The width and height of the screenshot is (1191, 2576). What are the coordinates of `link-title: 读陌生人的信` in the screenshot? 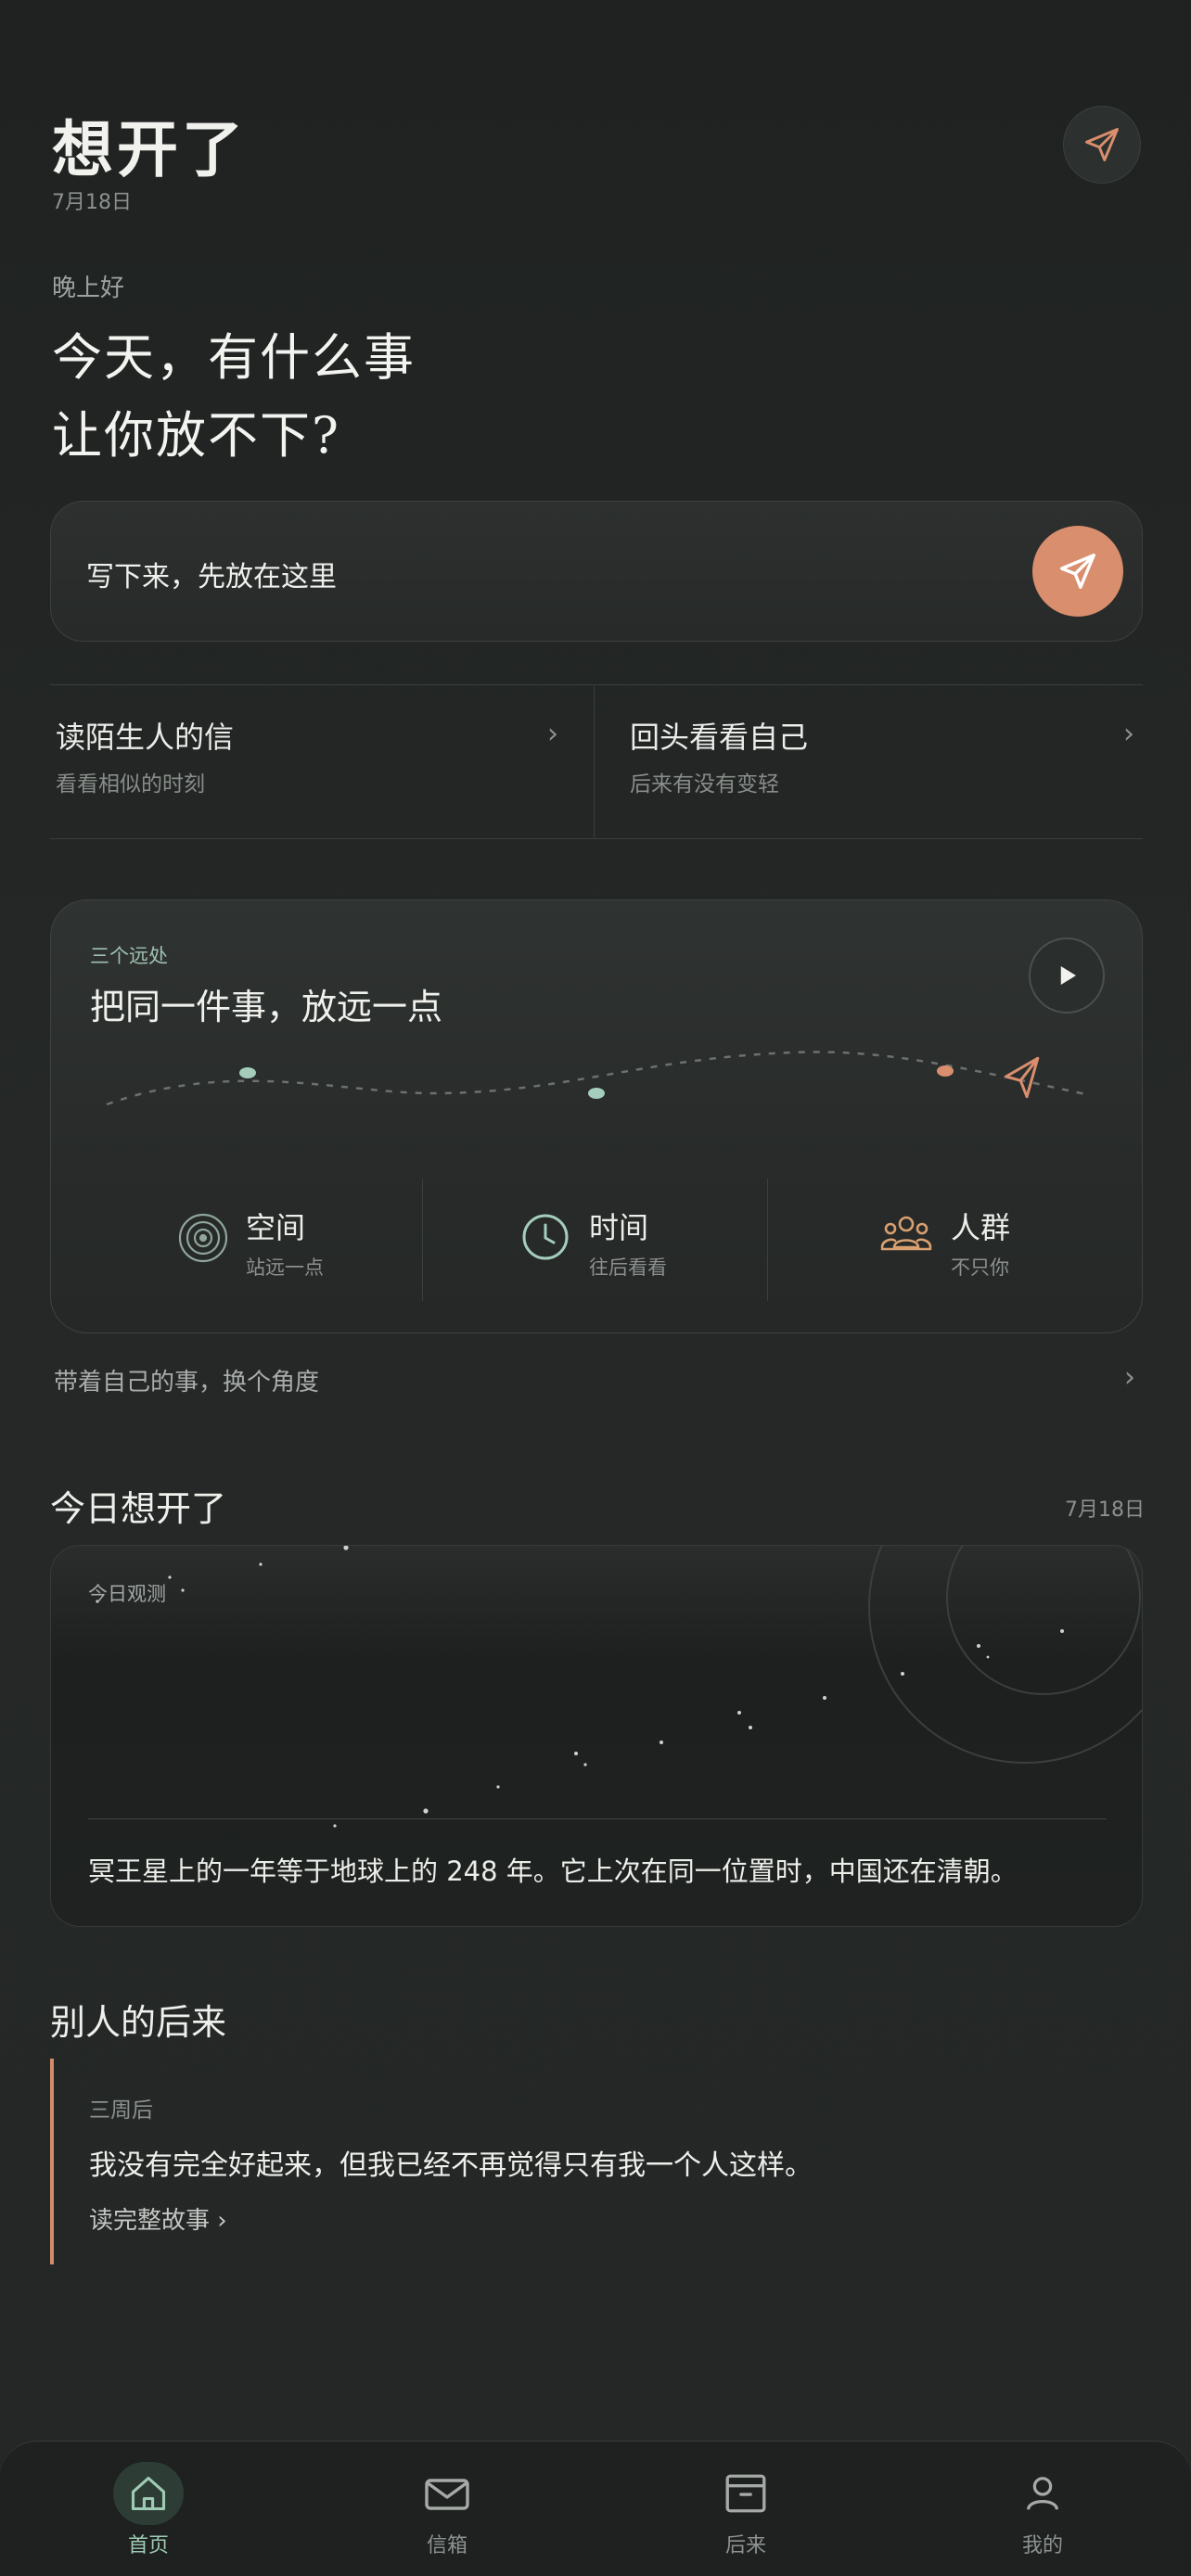 It's located at (145, 737).